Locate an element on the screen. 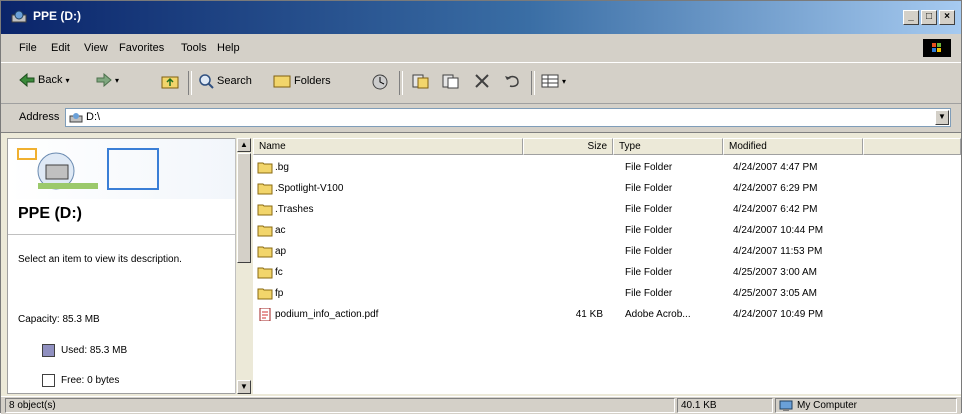  menu-bar: File Edit View Favorites Tools Help is located at coordinates (481, 48).